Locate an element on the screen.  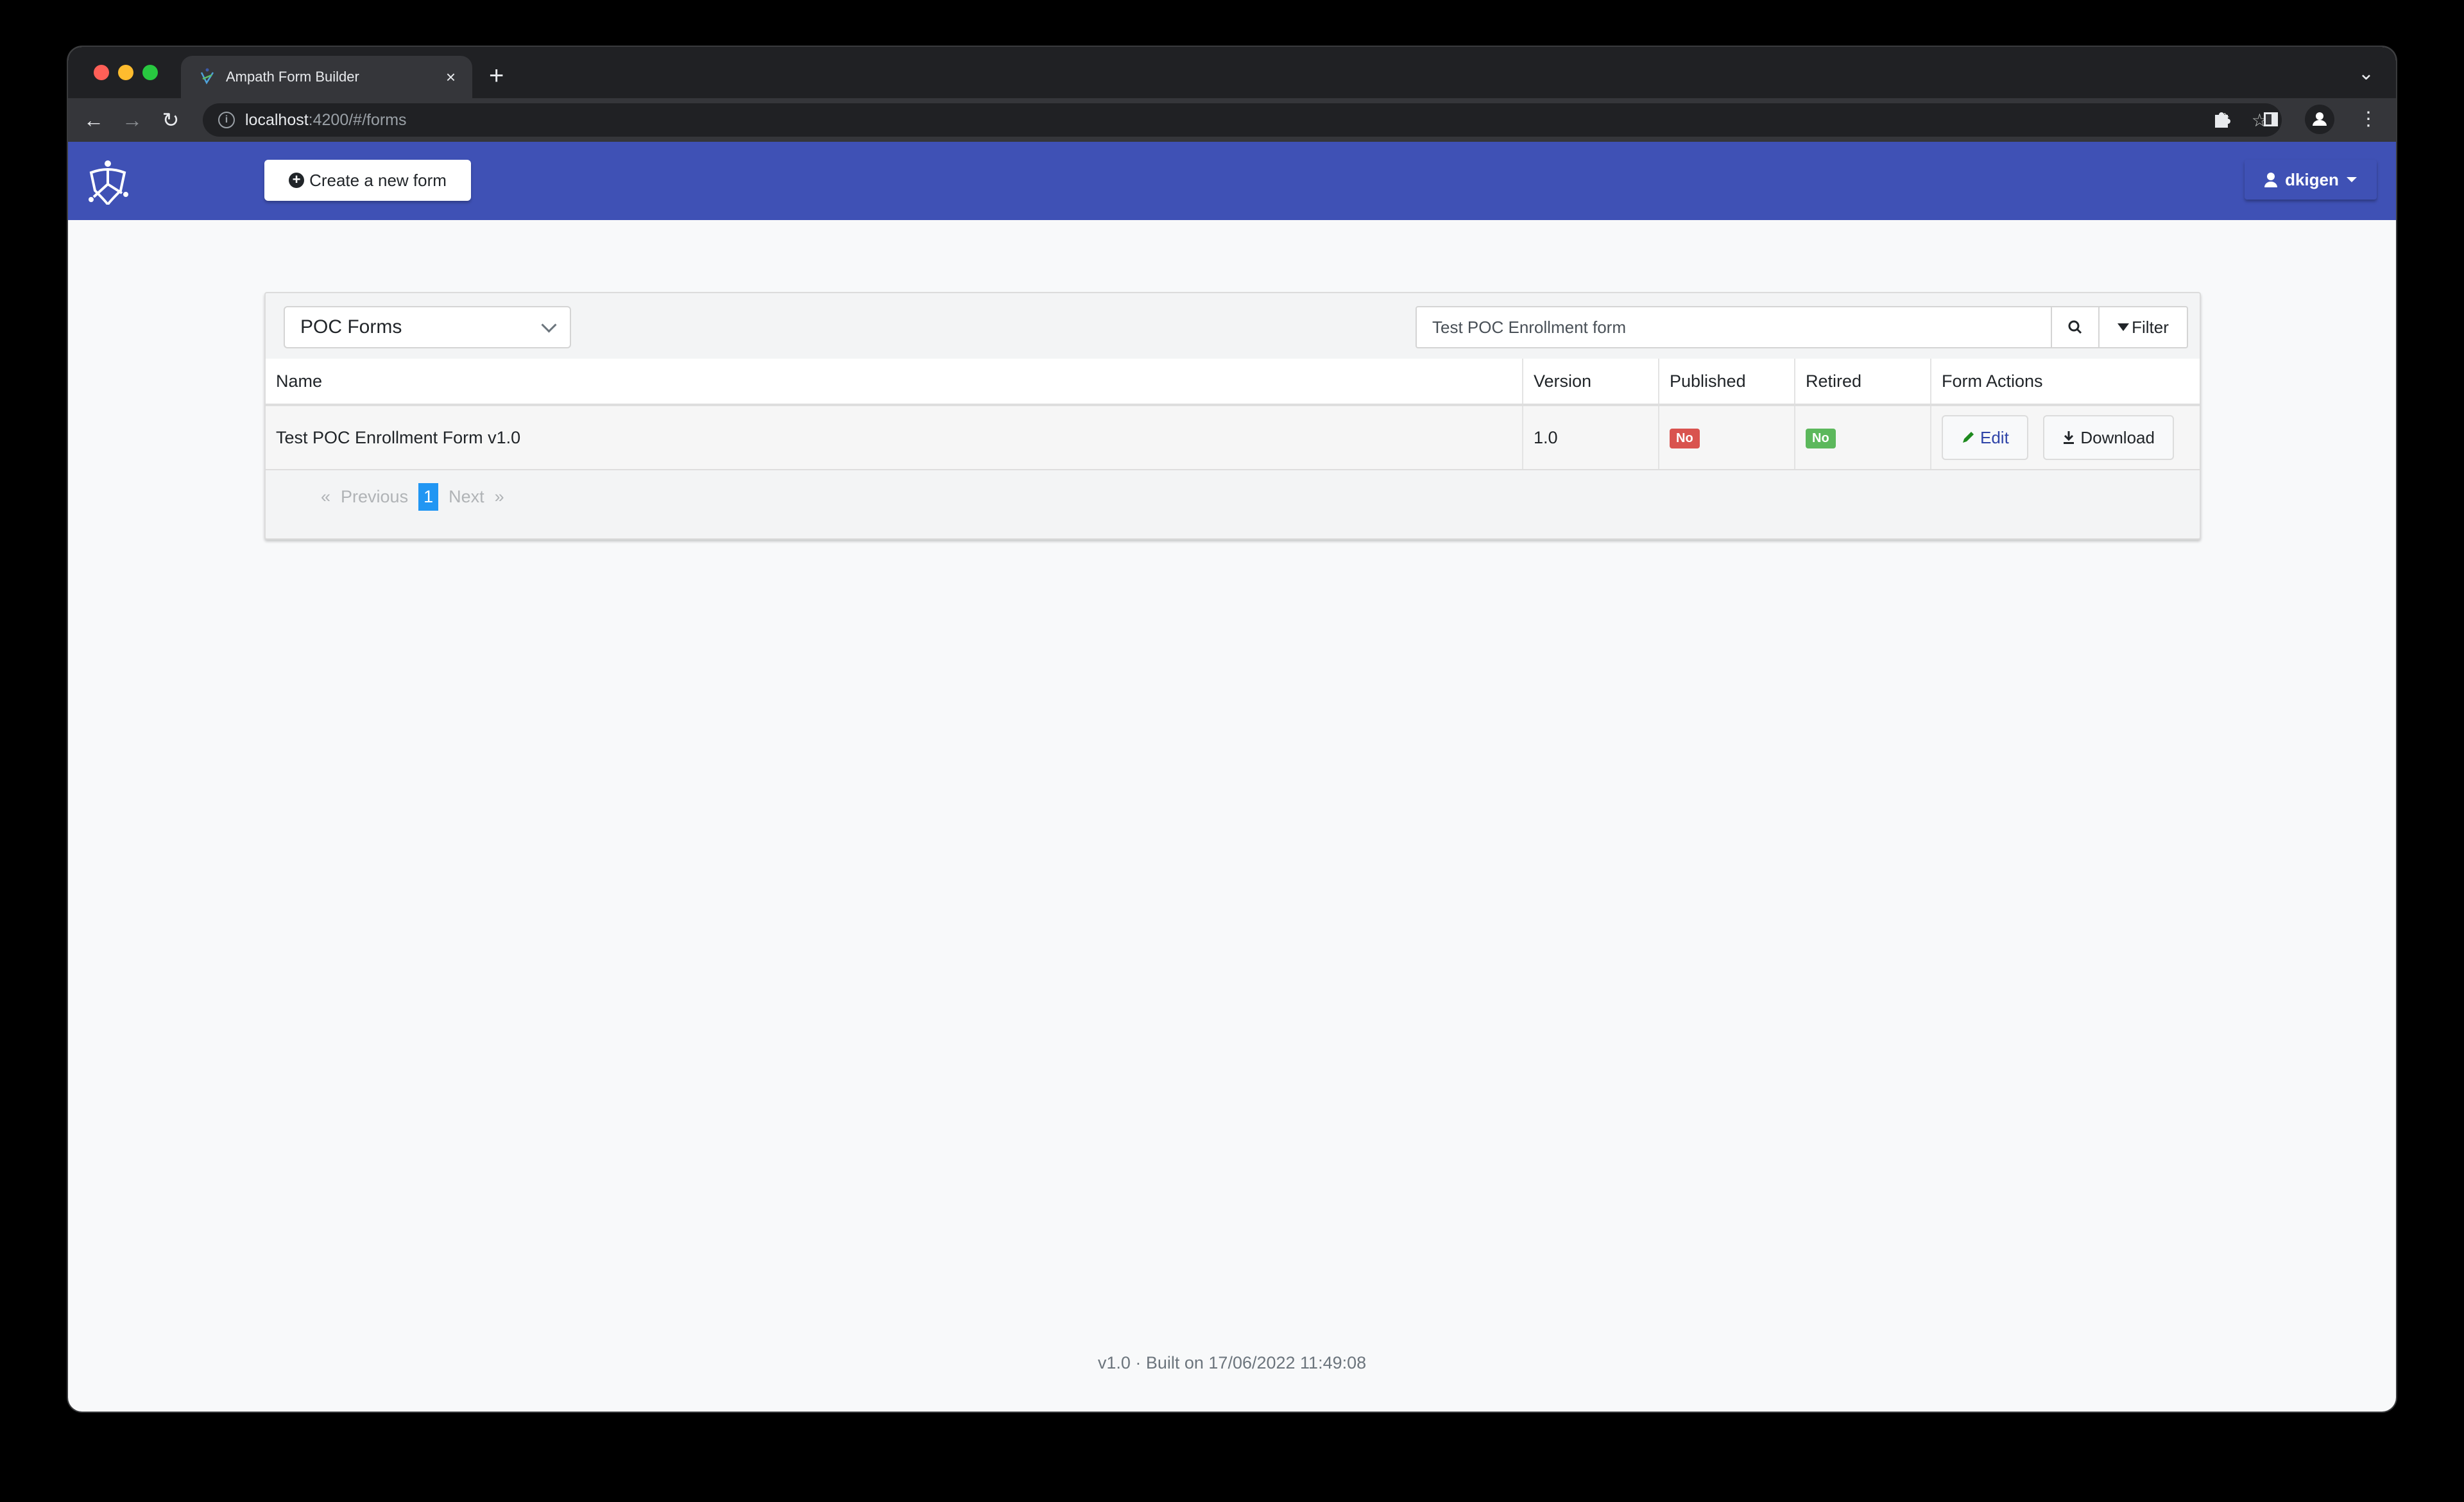
search-group: Filter is located at coordinates (1802, 327).